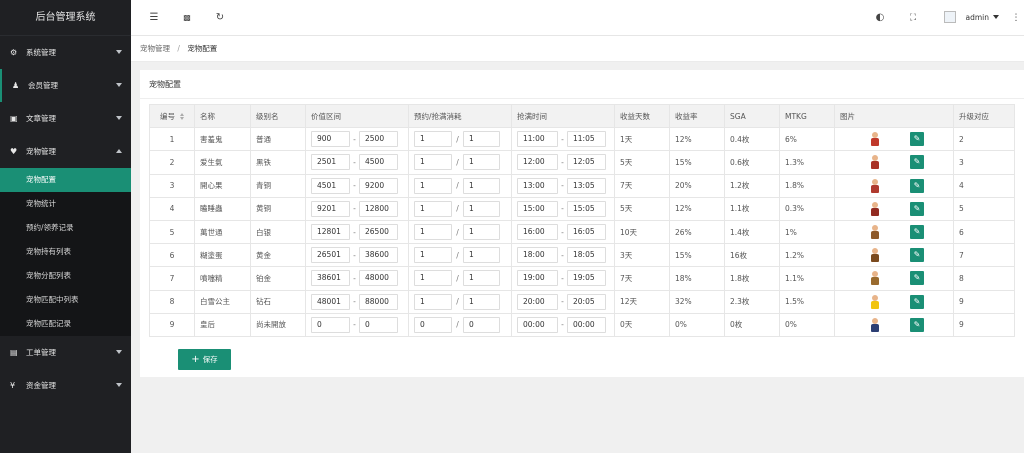 The width and height of the screenshot is (1024, 453). I want to click on cell-grab-time: 15:00-15:05, so click(563, 208).